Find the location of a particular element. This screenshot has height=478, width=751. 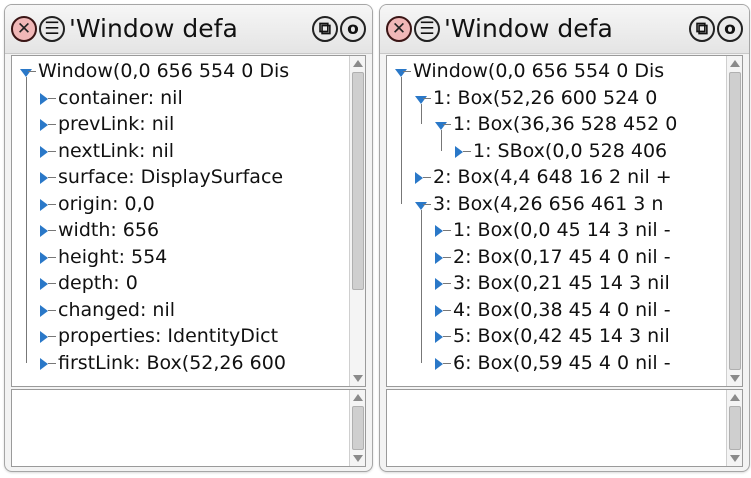

tree-node-label: 1: Box(52,26 600 524 0 is located at coordinates (545, 98).